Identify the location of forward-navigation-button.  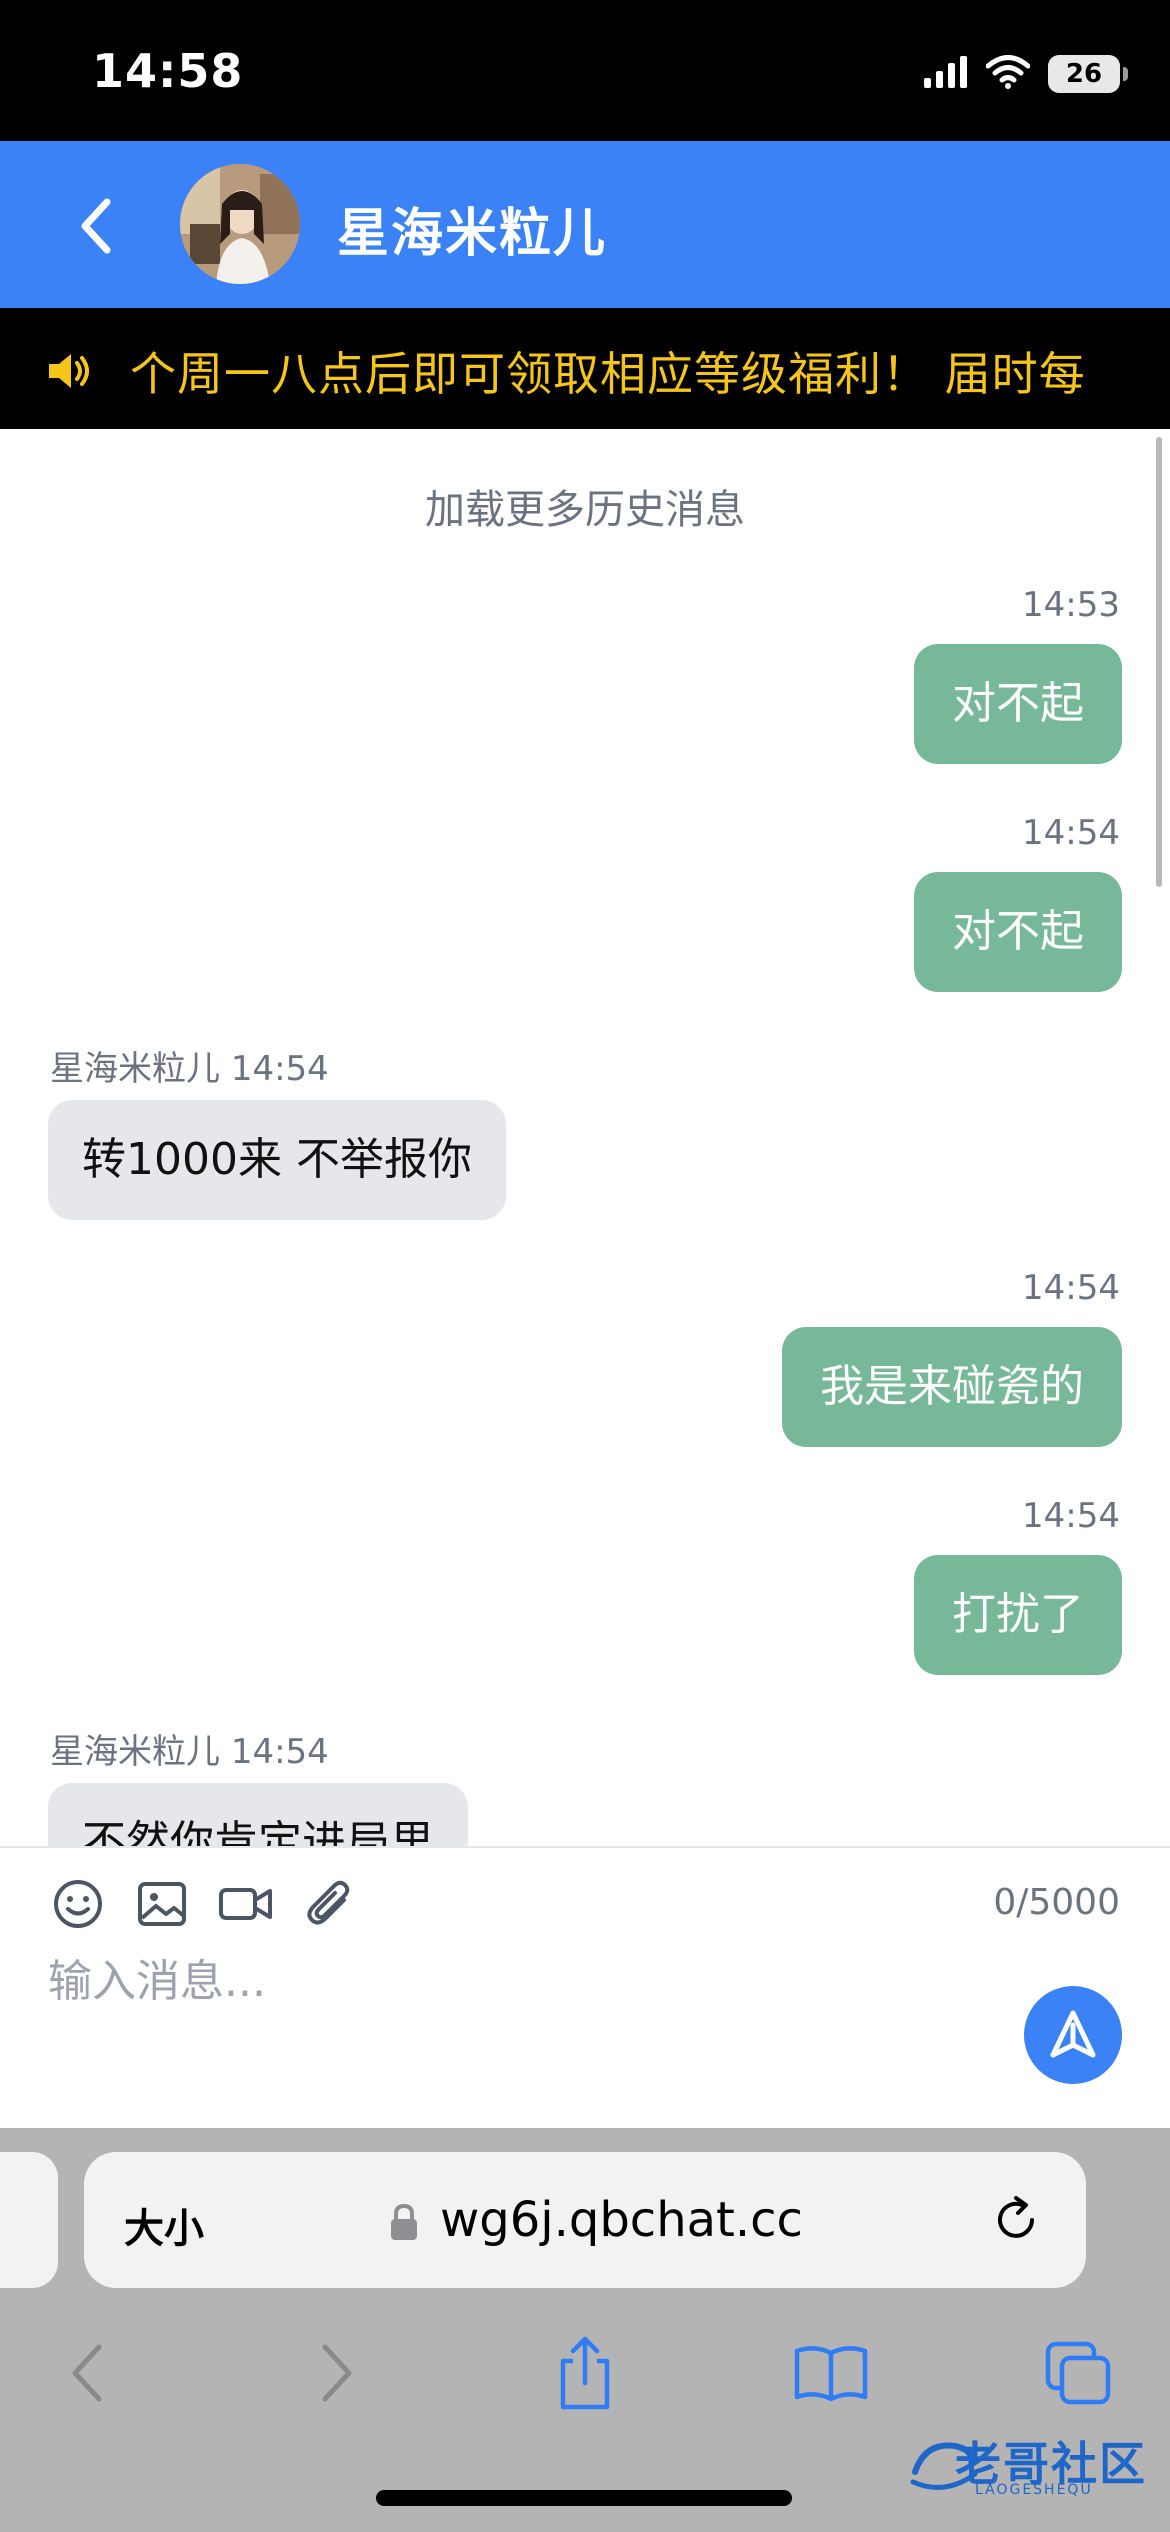
(337, 2373).